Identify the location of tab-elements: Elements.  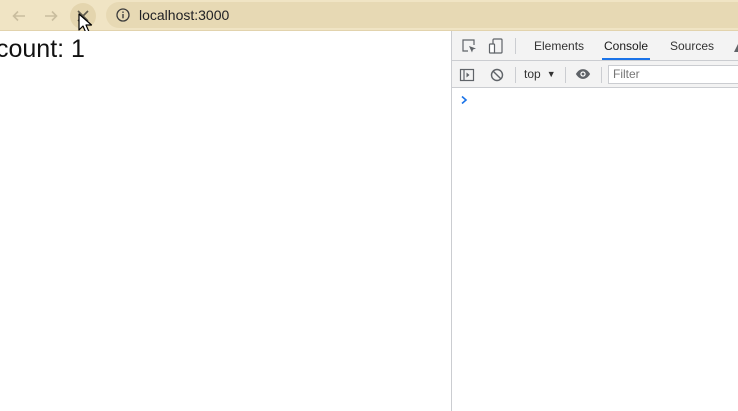
(559, 45).